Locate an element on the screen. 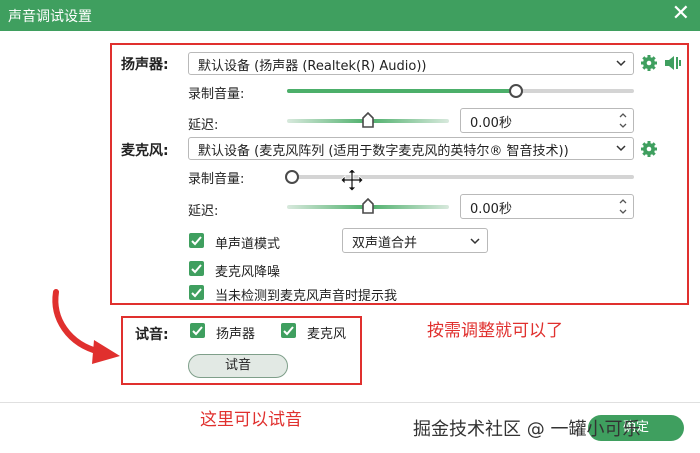 The width and height of the screenshot is (700, 453). test-speaker-checkbox is located at coordinates (197, 330).